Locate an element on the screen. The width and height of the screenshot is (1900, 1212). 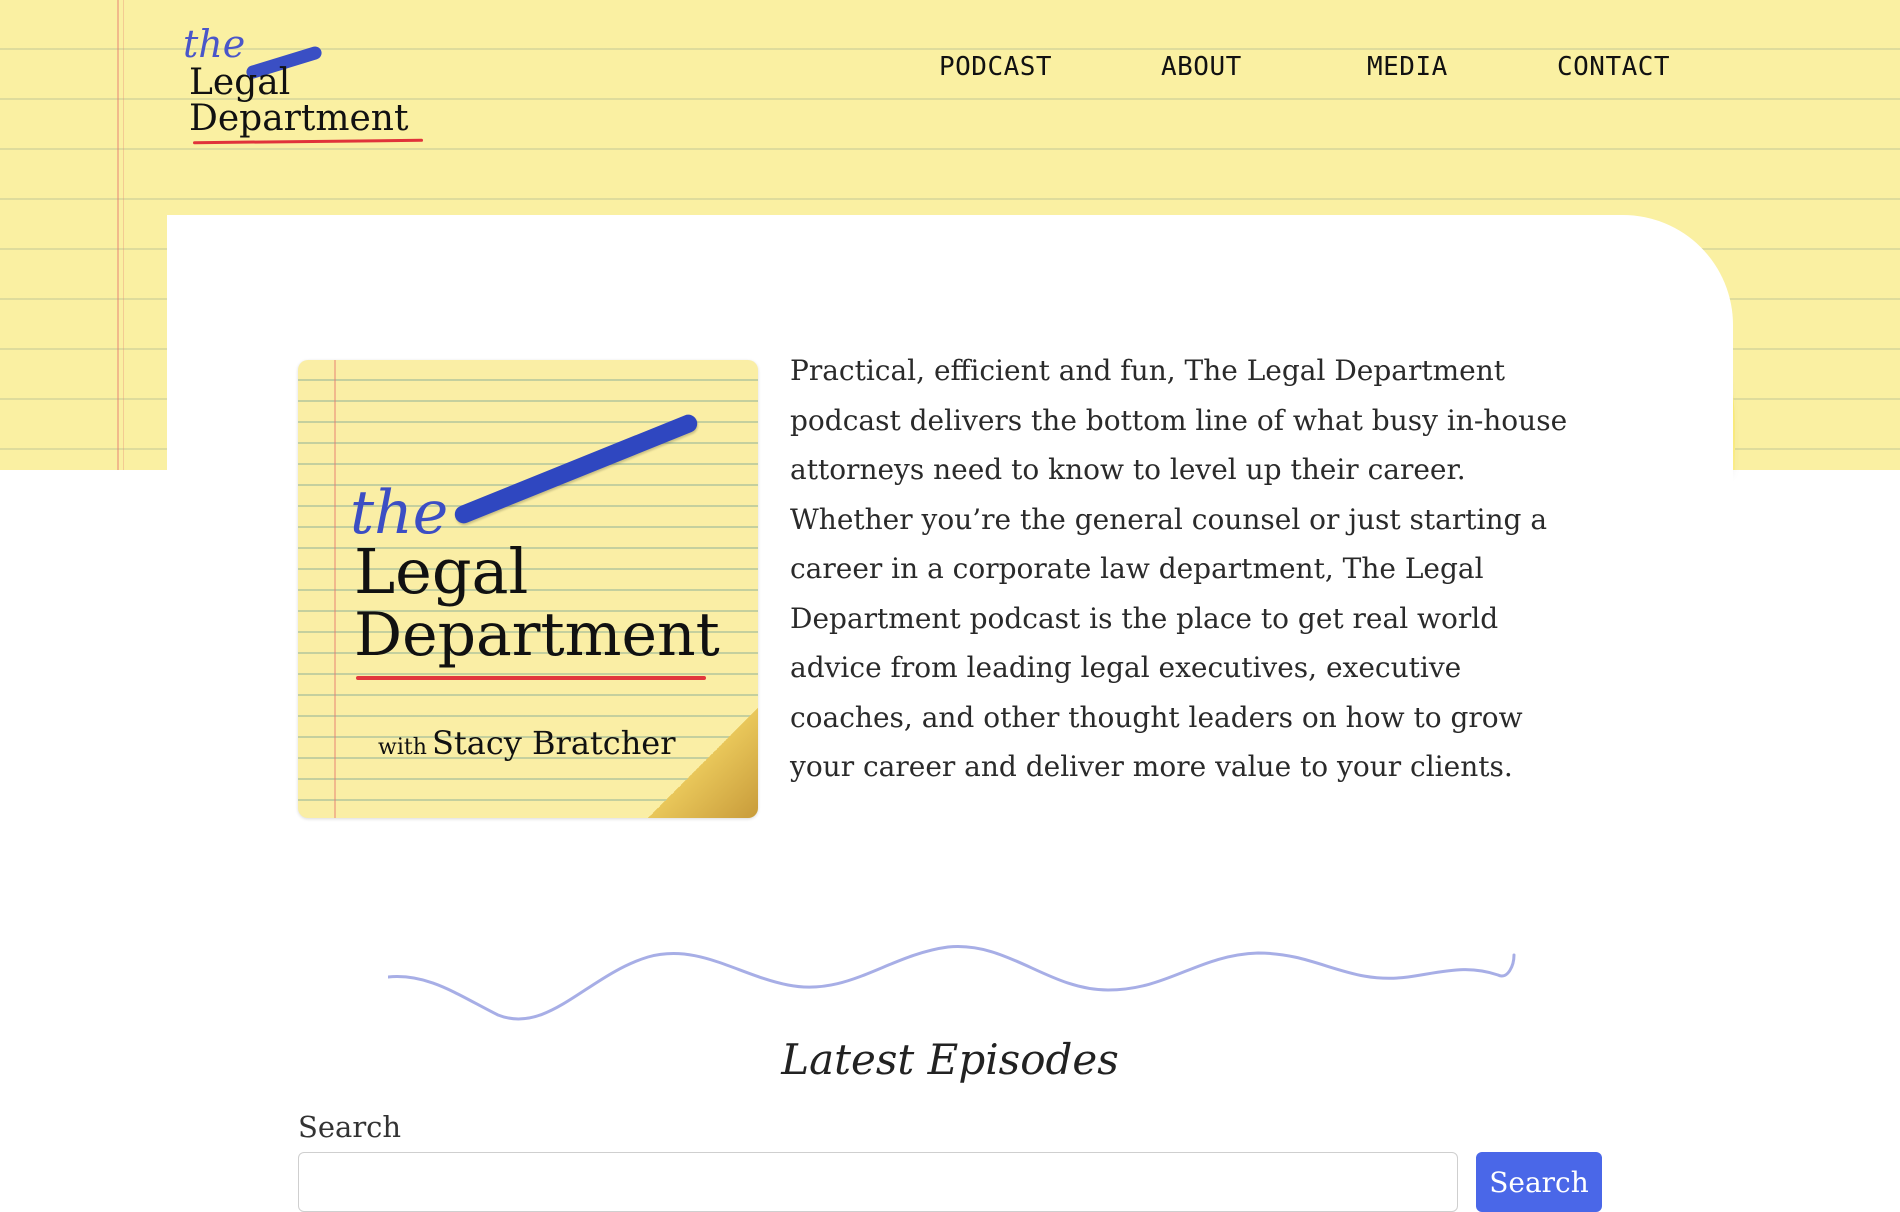
cover-host-line: with Stacy Bratcher is located at coordinates (527, 743).